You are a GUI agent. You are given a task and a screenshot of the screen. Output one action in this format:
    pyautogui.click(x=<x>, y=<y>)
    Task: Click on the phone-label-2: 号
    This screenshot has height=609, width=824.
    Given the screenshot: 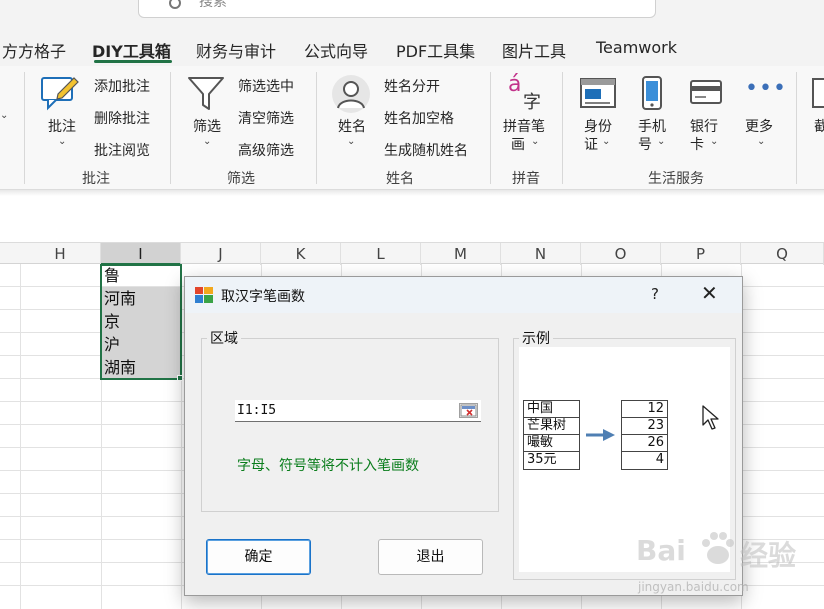 What is the action you would take?
    pyautogui.click(x=645, y=145)
    